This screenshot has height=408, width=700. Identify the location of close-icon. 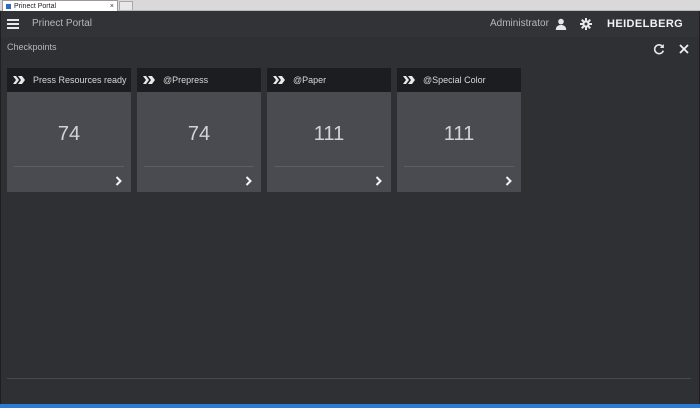
(684, 49).